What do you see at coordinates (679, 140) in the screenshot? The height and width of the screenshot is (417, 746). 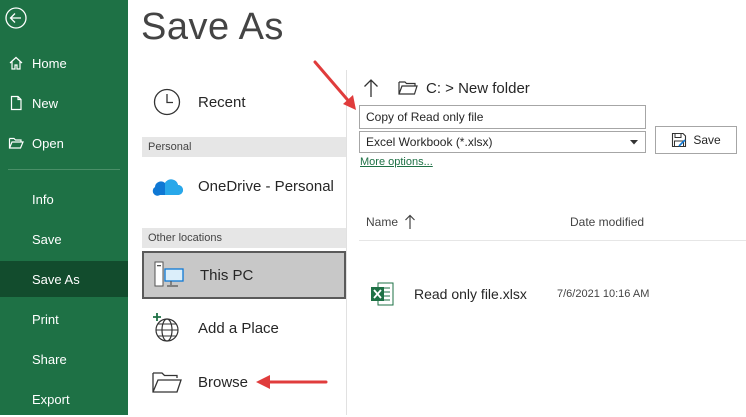 I see `save-disk-icon` at bounding box center [679, 140].